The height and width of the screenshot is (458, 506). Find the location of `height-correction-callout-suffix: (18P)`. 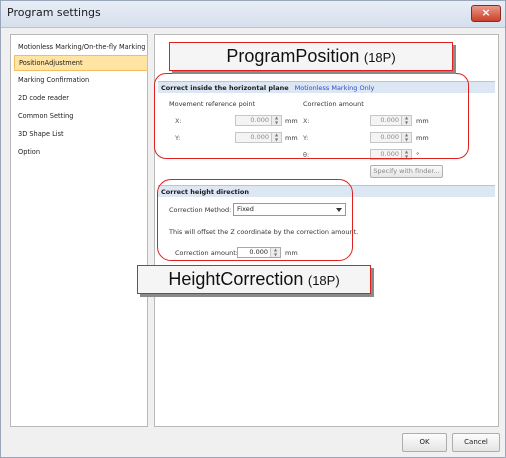

height-correction-callout-suffix: (18P) is located at coordinates (323, 280).